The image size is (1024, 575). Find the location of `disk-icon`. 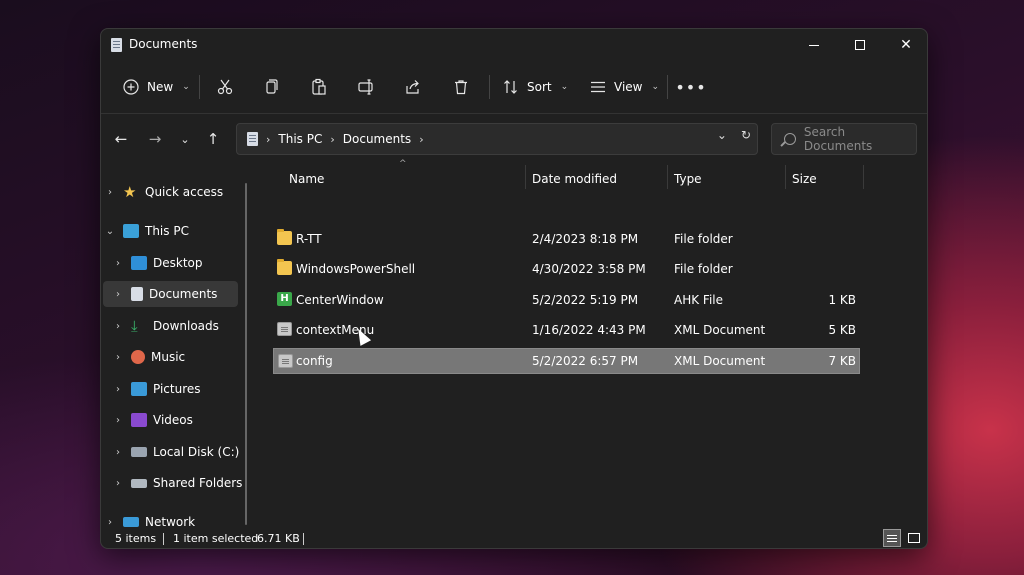

disk-icon is located at coordinates (139, 452).